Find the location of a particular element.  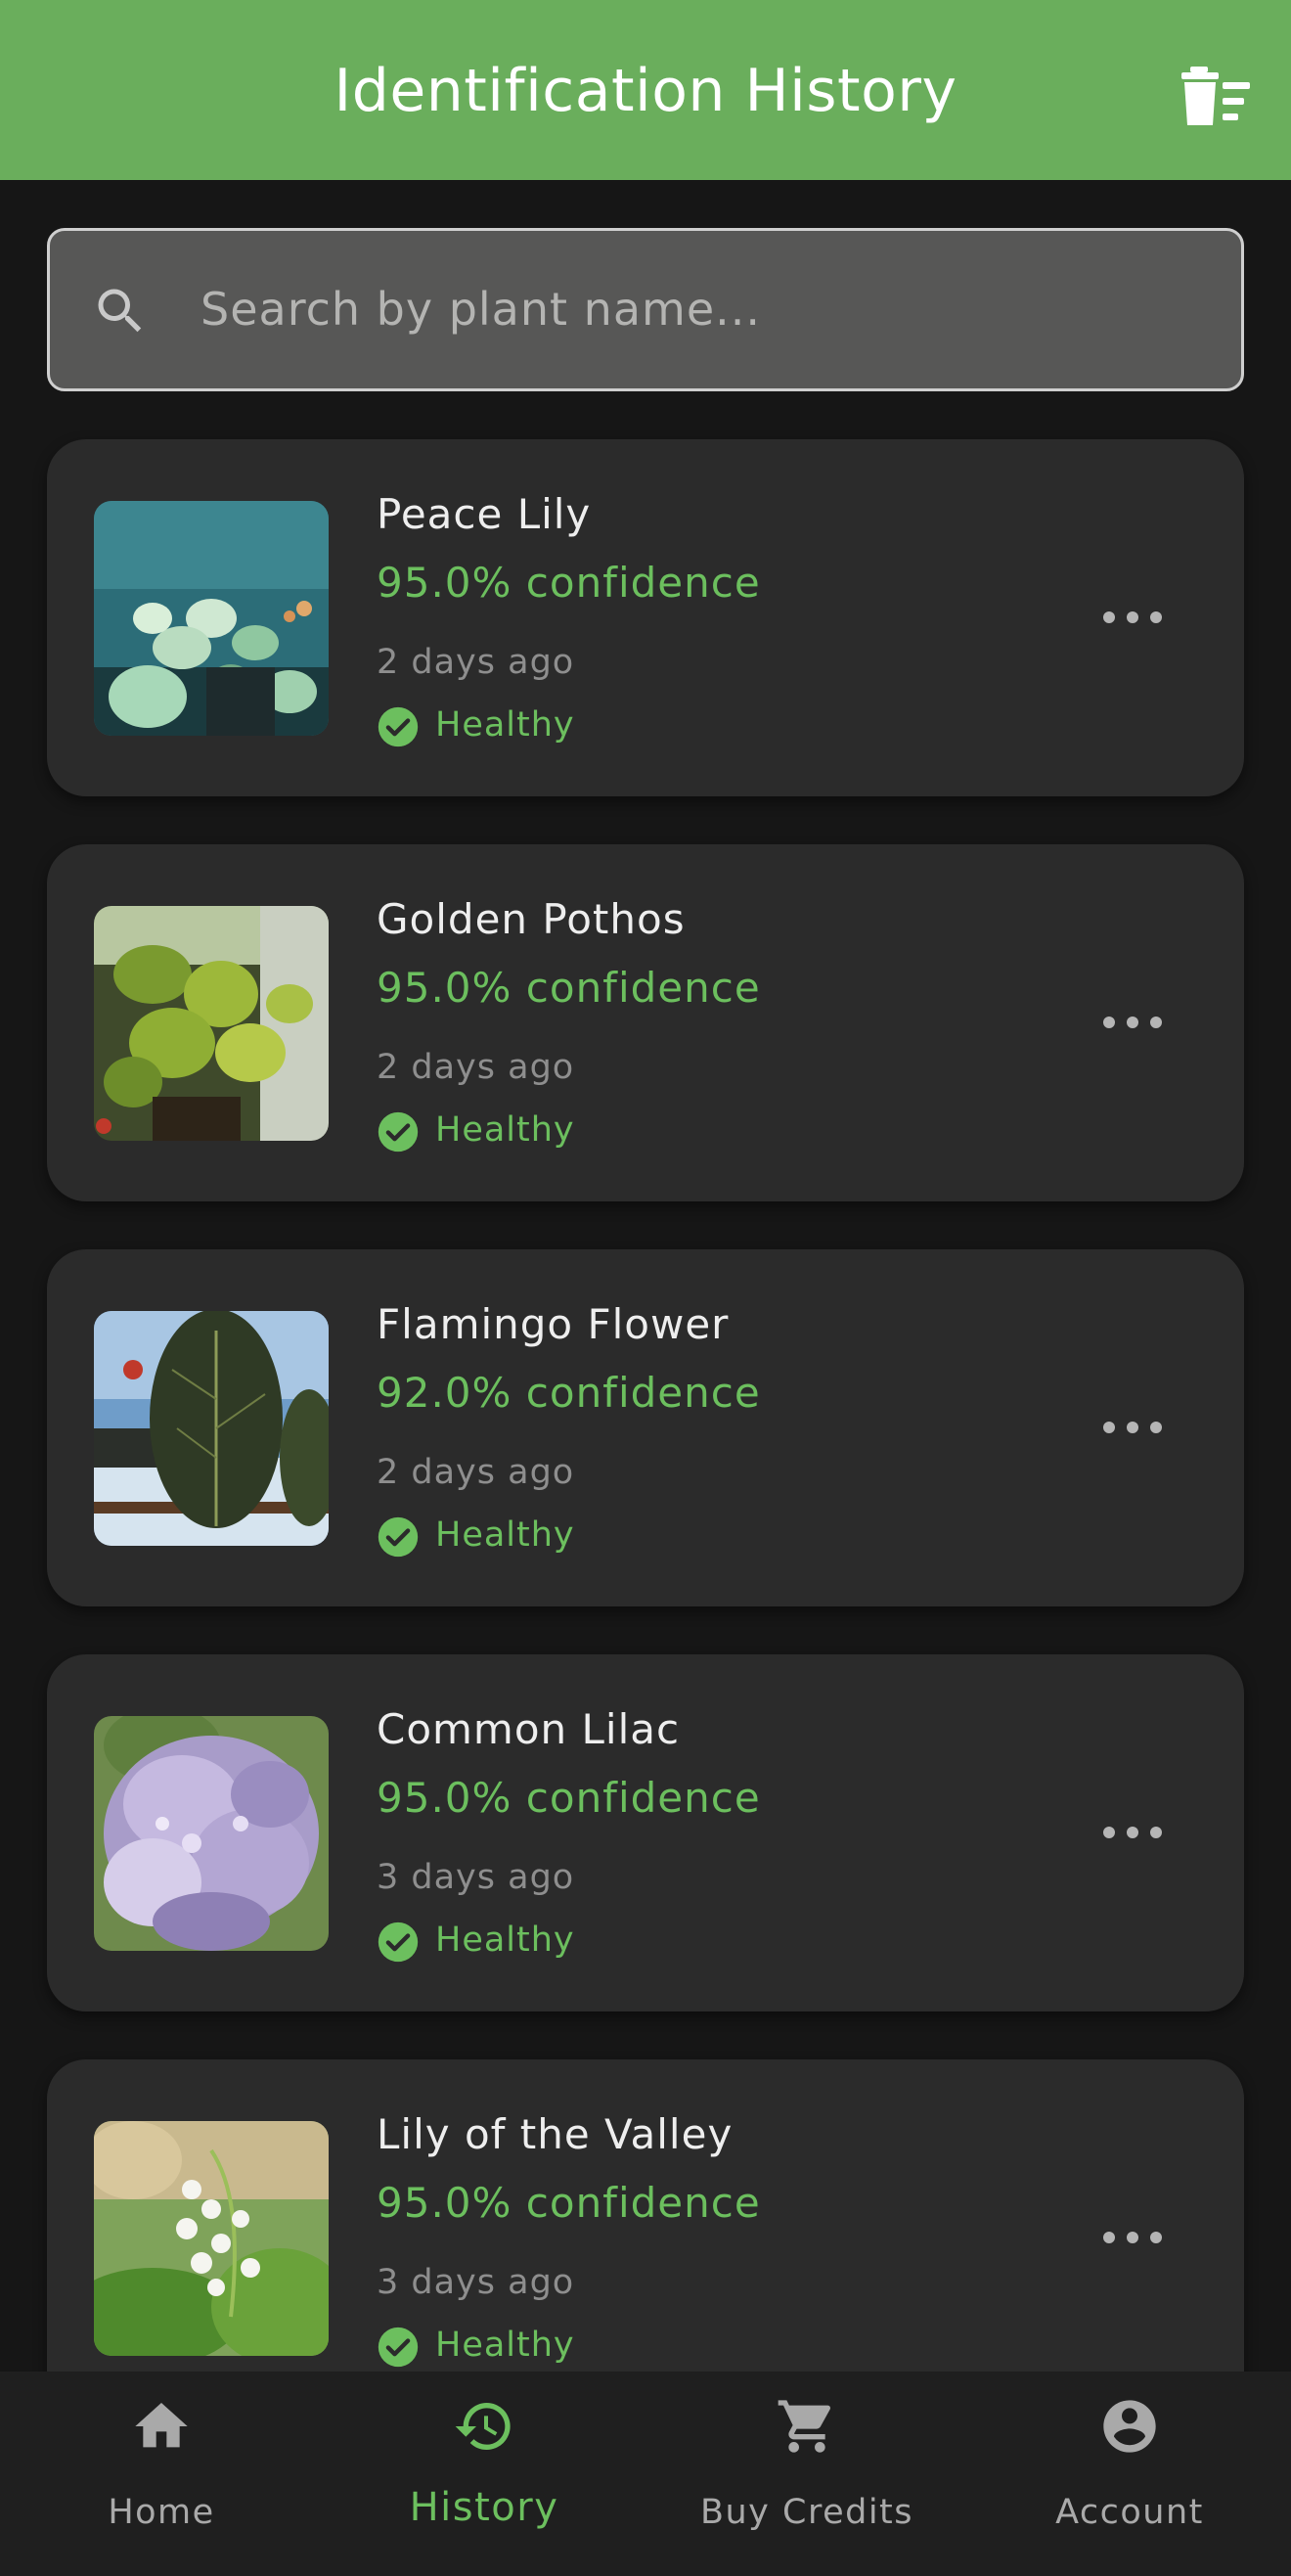

clear-history-button is located at coordinates (1215, 96).